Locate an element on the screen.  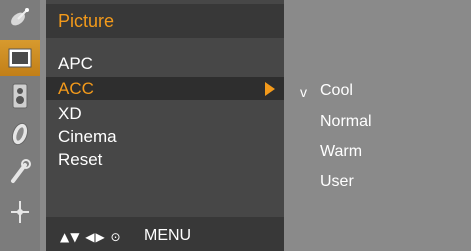
menu-item-reset: Reset is located at coordinates (165, 159).